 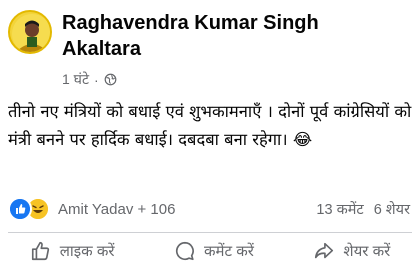 I want to click on like-label: लाइक करें, so click(x=87, y=251).